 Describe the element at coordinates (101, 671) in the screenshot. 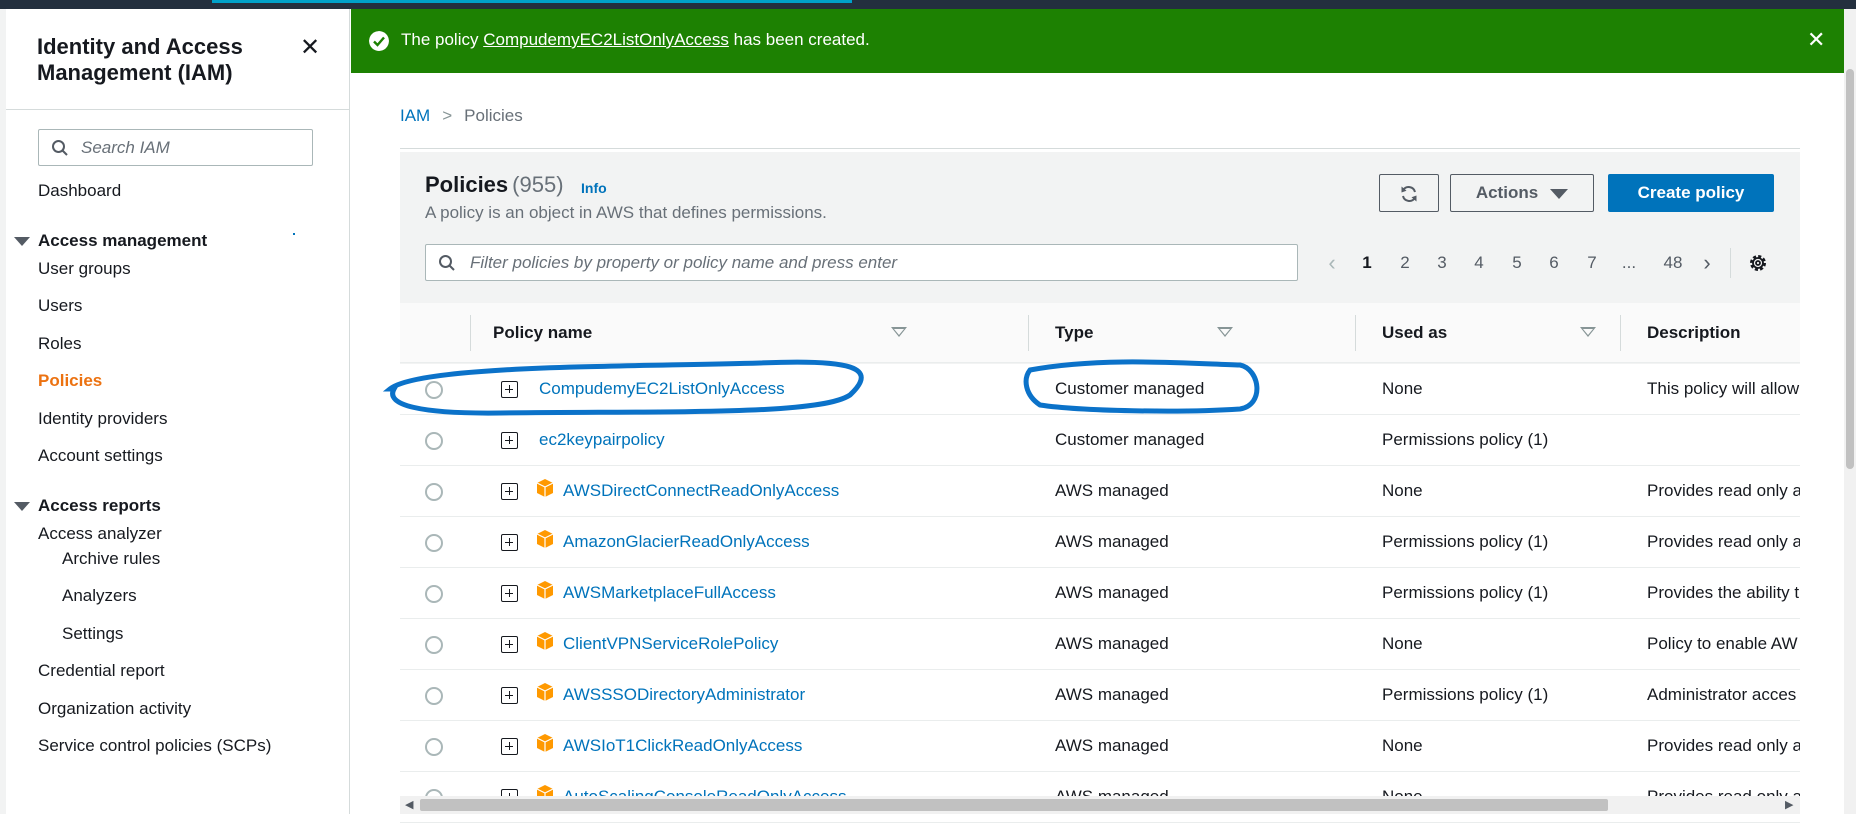

I see `sidebar-item-credential-report: Credential report` at that location.